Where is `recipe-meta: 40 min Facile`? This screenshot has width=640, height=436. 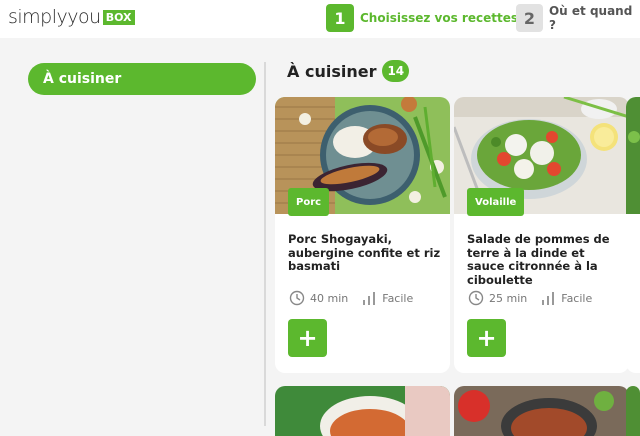
recipe-meta: 40 min Facile is located at coordinates (351, 298).